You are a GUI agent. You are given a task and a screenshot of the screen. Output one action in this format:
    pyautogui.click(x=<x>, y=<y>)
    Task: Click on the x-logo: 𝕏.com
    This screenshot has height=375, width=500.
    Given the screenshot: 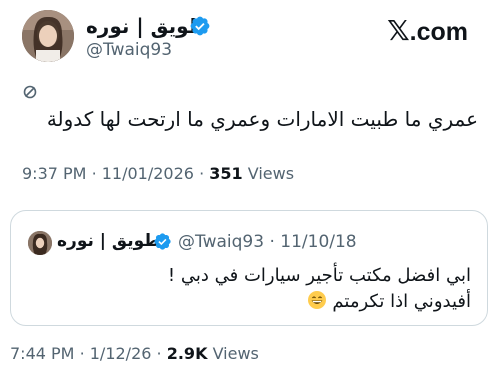 What is the action you would take?
    pyautogui.click(x=427, y=30)
    